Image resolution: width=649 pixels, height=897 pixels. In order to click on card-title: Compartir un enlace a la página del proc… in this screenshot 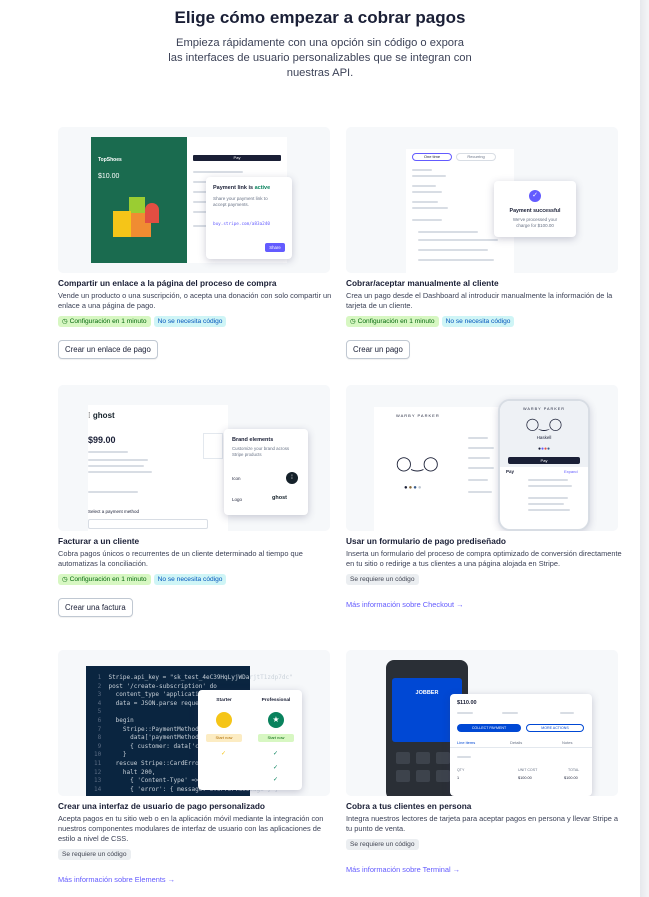, I will do `click(167, 283)`.